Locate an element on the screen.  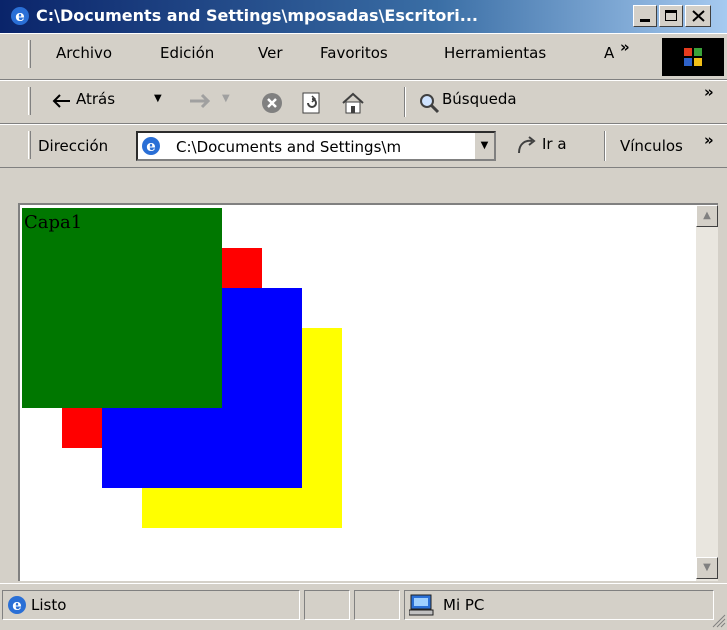
forward-dropdown-icon: ▼ is located at coordinates (226, 98).